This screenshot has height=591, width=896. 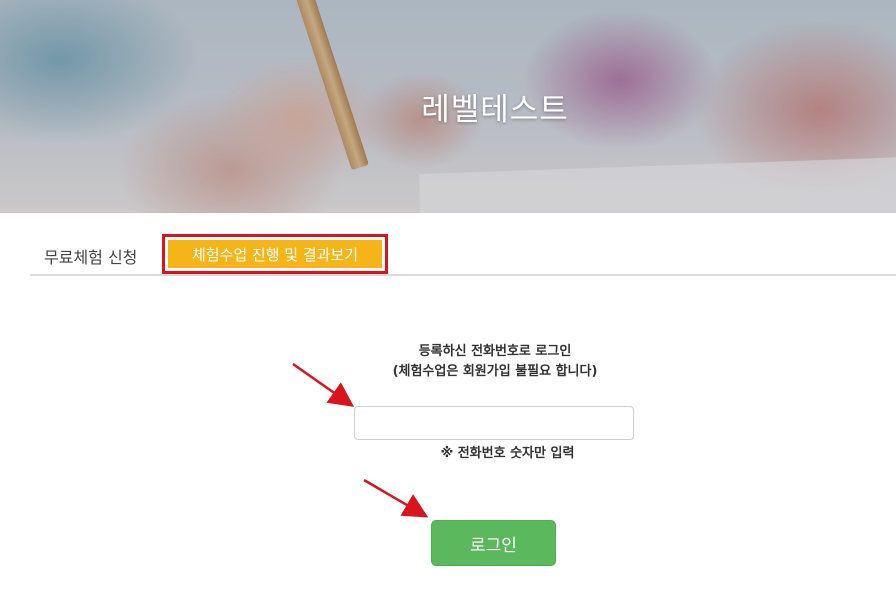 I want to click on phone-note: ※ 전화번호 숫자만 입력, so click(x=507, y=453).